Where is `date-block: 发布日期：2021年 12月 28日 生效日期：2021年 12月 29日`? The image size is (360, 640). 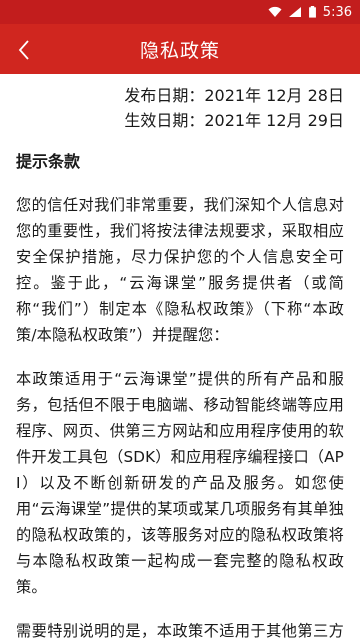
date-block: 发布日期：2021年 12月 28日 生效日期：2021年 12月 29日 is located at coordinates (180, 108).